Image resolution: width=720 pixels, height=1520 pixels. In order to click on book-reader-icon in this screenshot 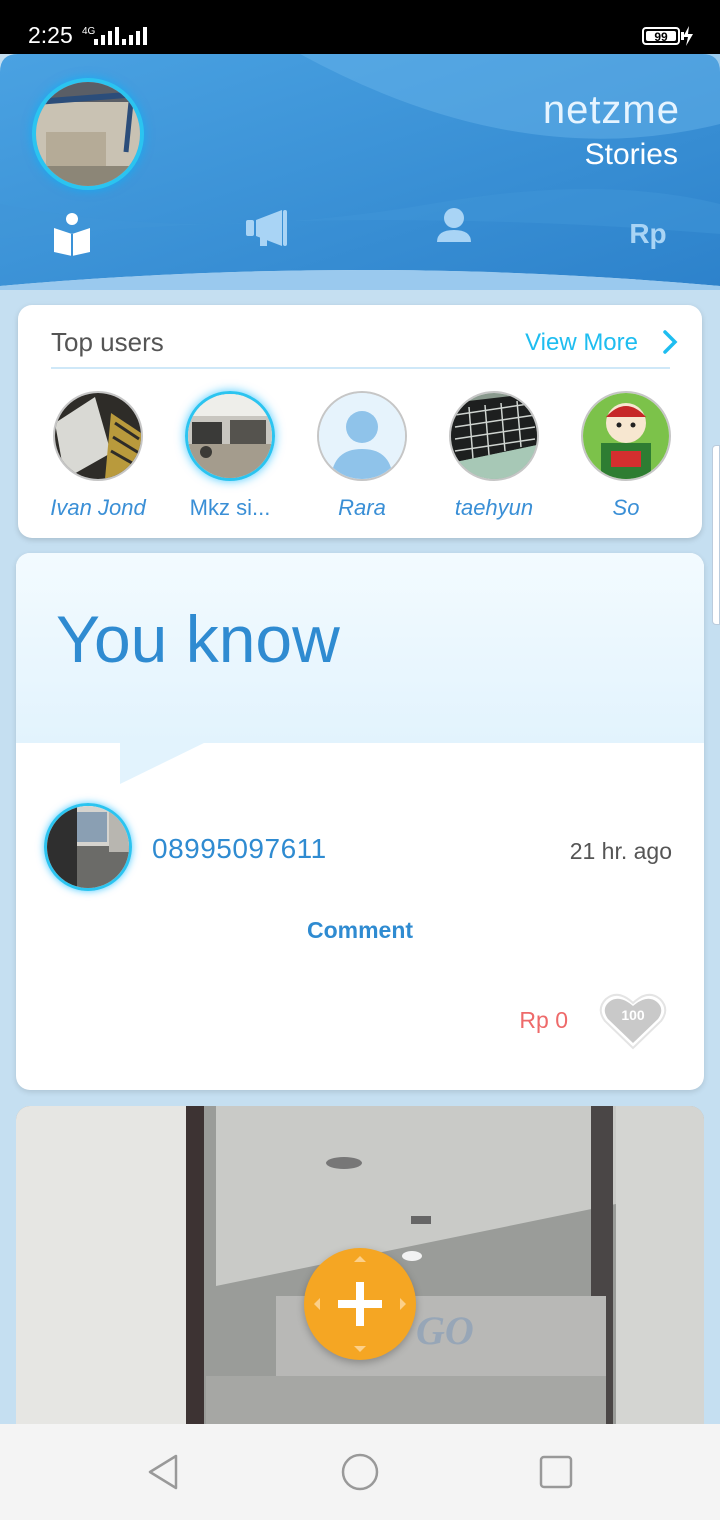, I will do `click(72, 234)`.